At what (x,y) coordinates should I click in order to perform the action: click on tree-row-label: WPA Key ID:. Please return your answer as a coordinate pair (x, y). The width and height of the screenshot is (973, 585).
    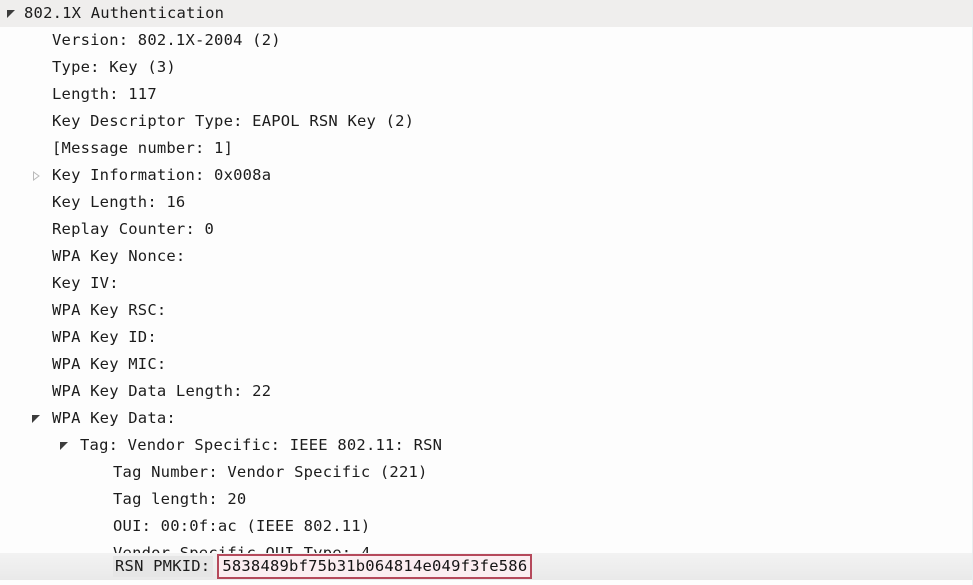
    Looking at the image, I should click on (104, 337).